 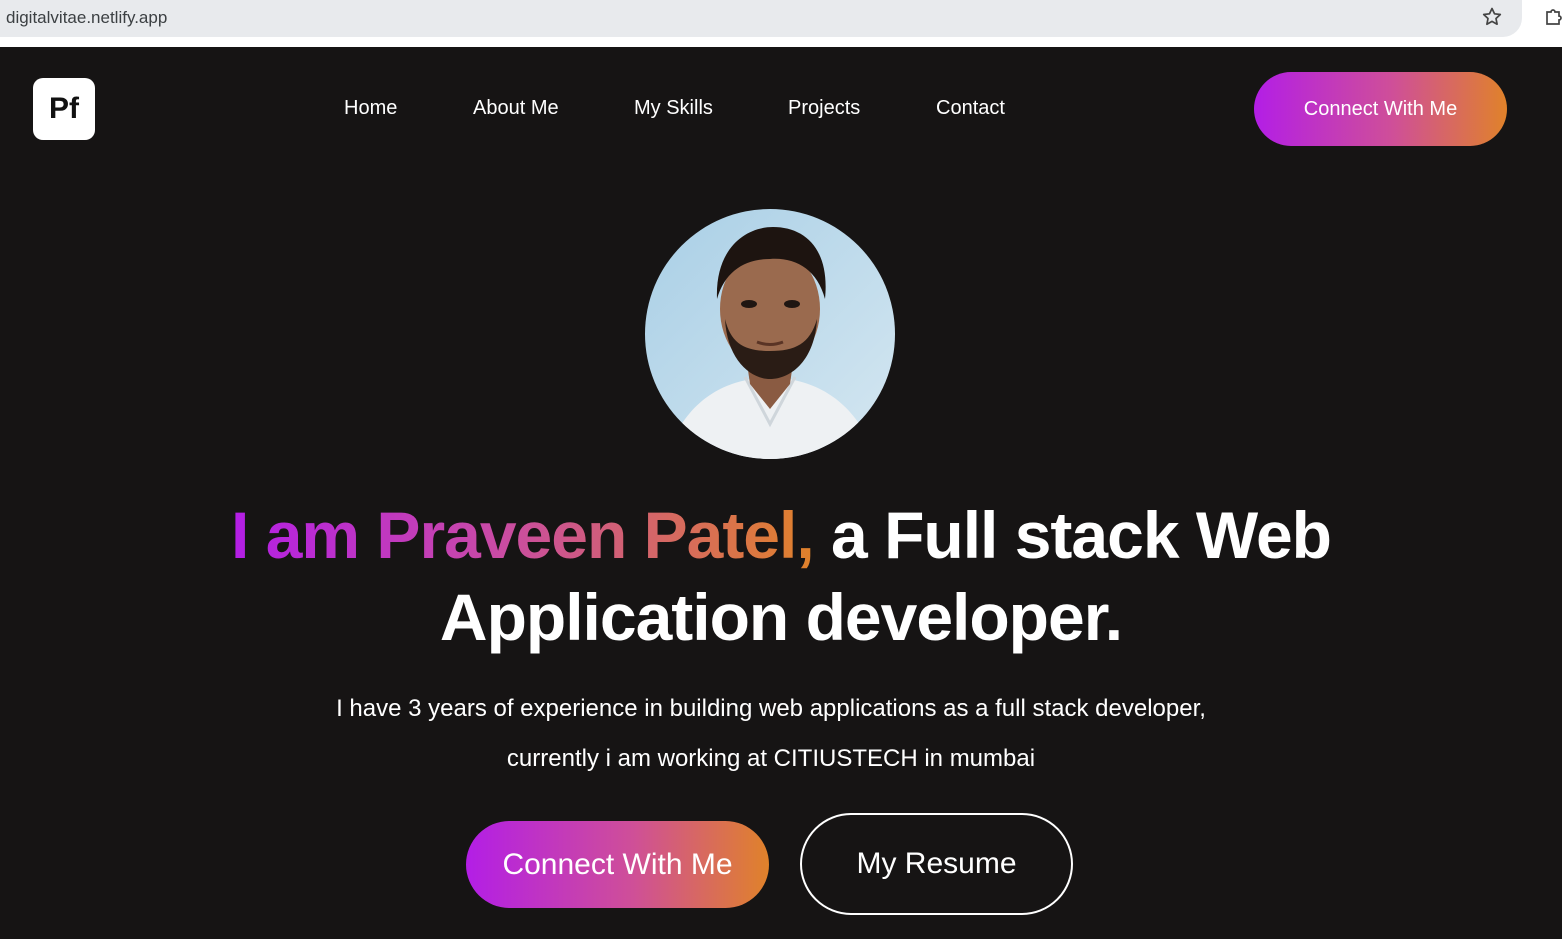 What do you see at coordinates (86, 18) in the screenshot?
I see `url-text: digitalvitae.netlify.app` at bounding box center [86, 18].